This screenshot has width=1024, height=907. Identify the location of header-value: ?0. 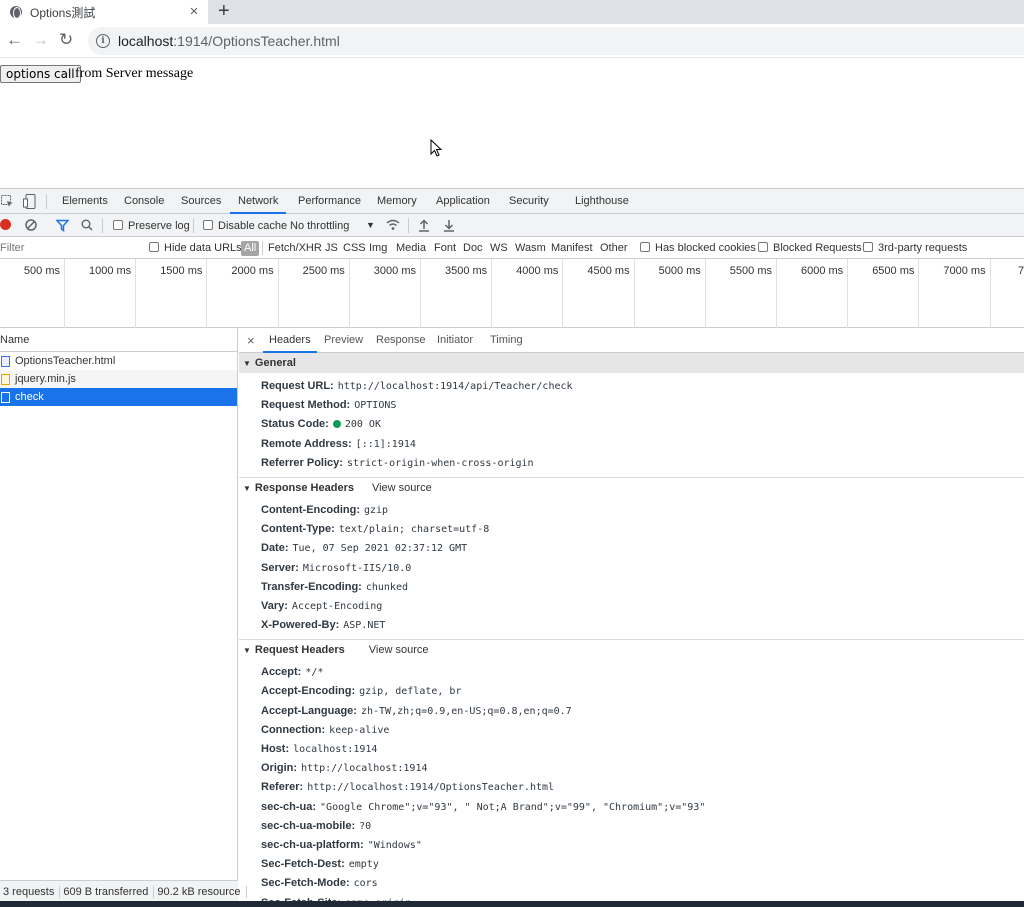
(365, 826).